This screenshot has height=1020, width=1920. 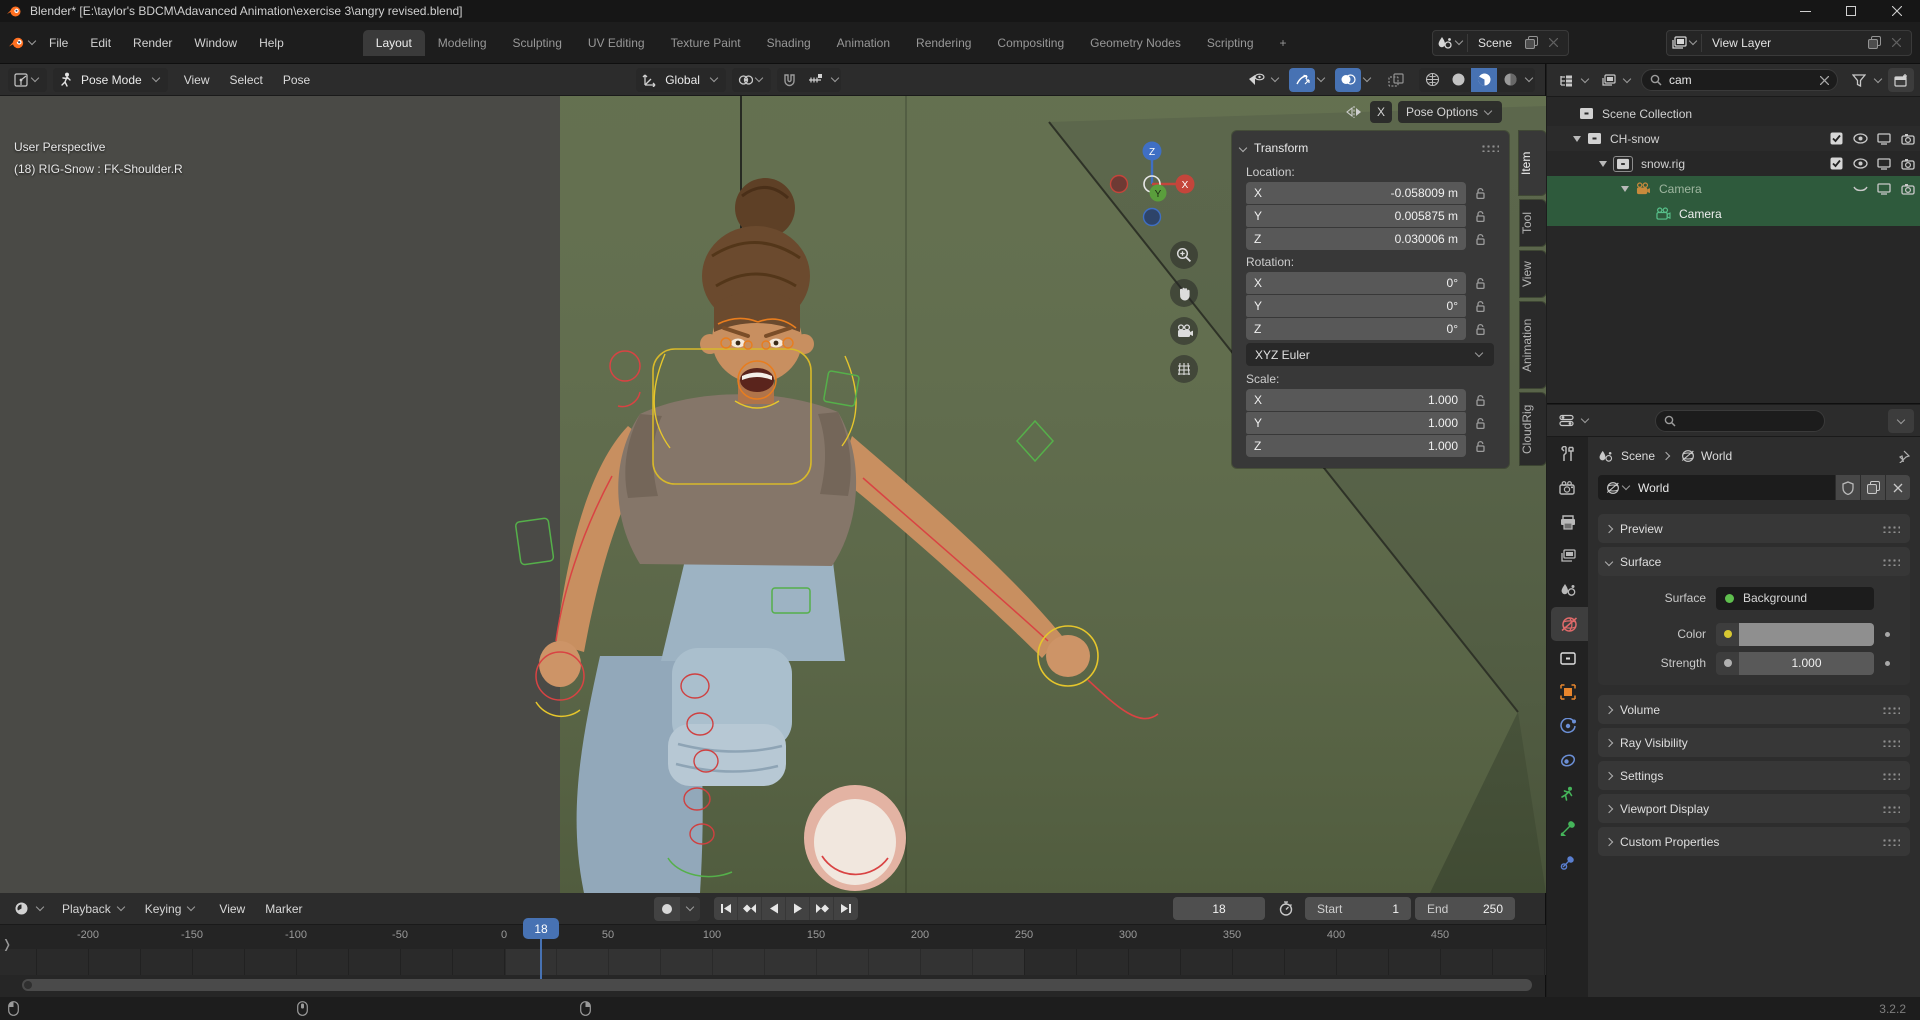 What do you see at coordinates (283, 909) in the screenshot?
I see `timeline-menu-marker: Marker` at bounding box center [283, 909].